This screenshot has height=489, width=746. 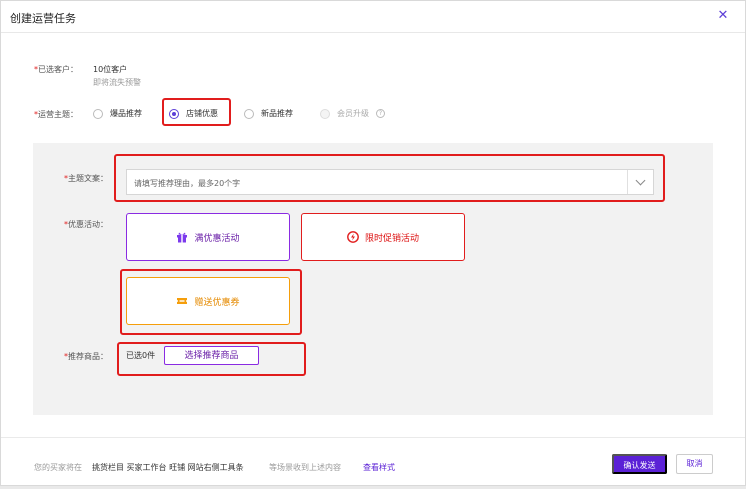 What do you see at coordinates (86, 178) in the screenshot?
I see `copy-label: *主题文案：` at bounding box center [86, 178].